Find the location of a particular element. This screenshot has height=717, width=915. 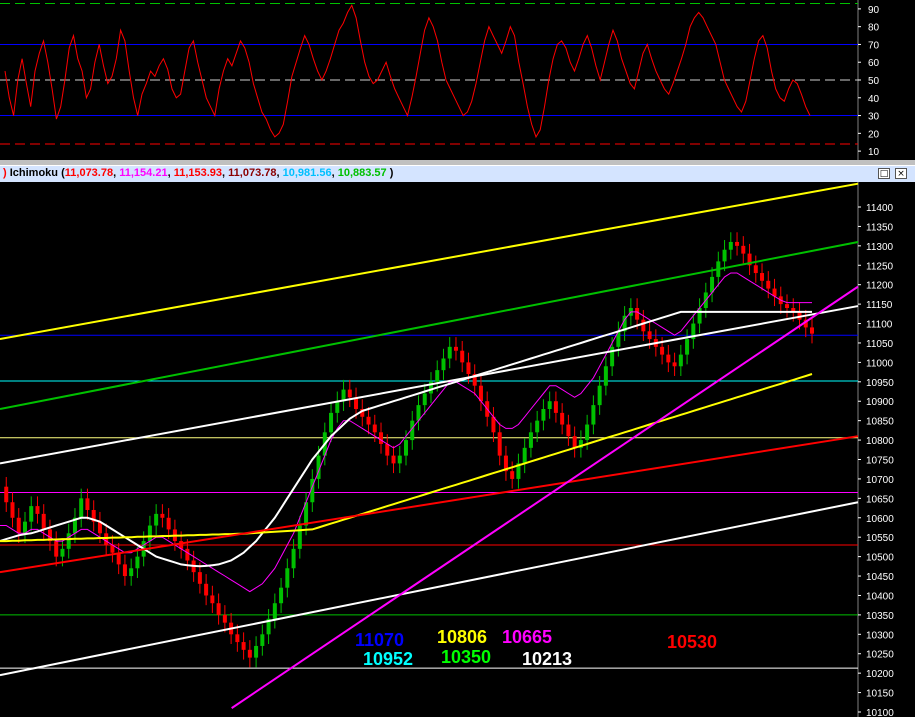

level-annotation-10665: 10665 is located at coordinates (527, 637).